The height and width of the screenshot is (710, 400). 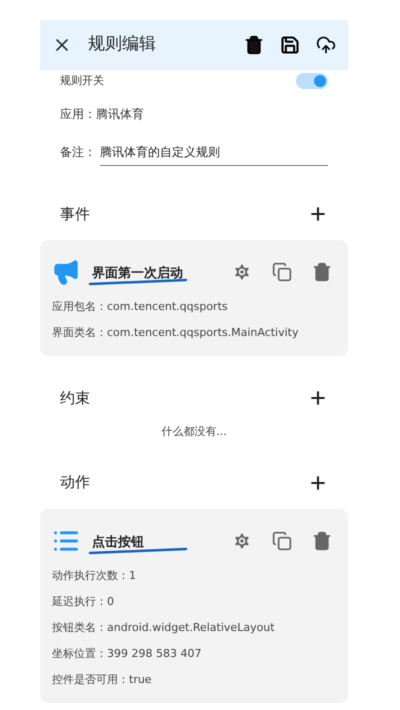 I want to click on save-icon, so click(x=290, y=45).